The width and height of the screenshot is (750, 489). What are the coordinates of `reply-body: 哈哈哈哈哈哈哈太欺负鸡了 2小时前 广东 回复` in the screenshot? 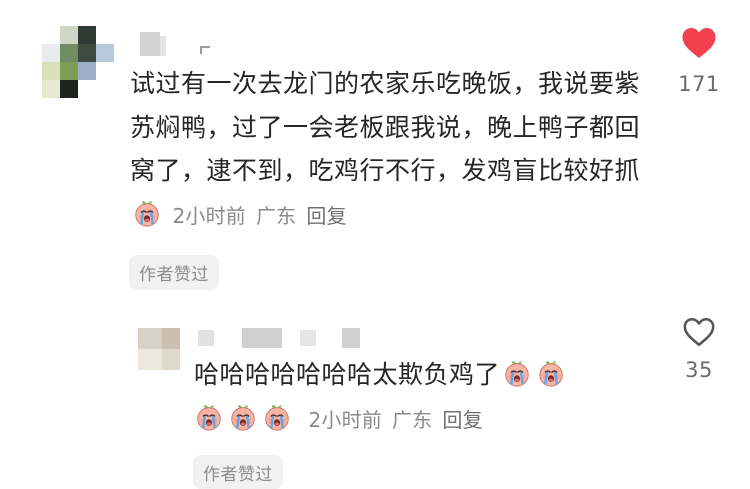 It's located at (424, 397).